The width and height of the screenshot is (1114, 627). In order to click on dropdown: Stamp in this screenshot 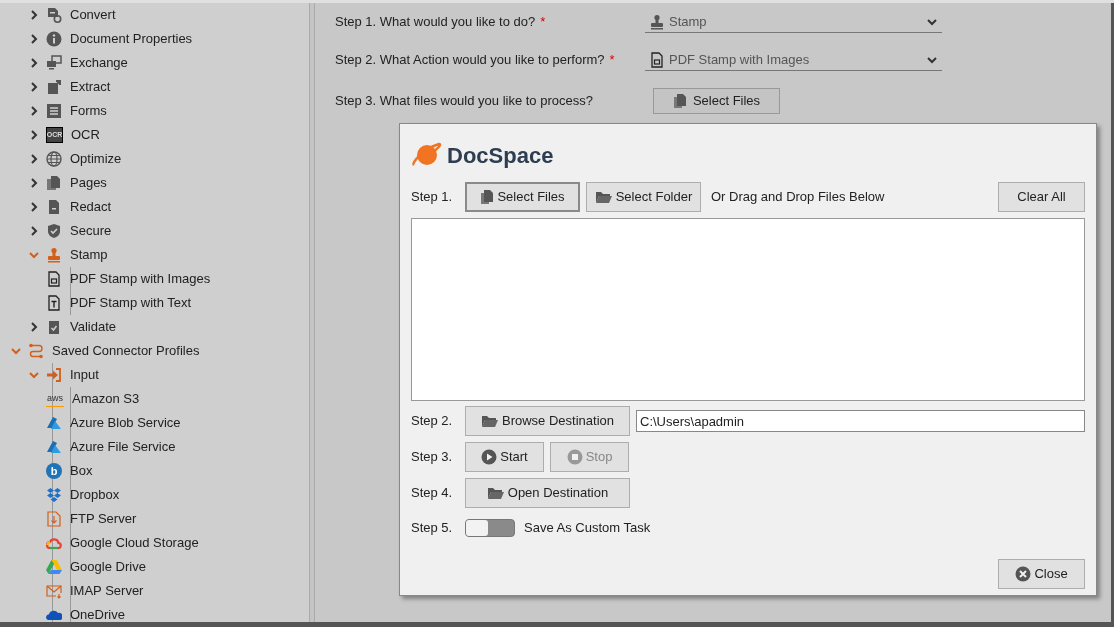, I will do `click(793, 22)`.